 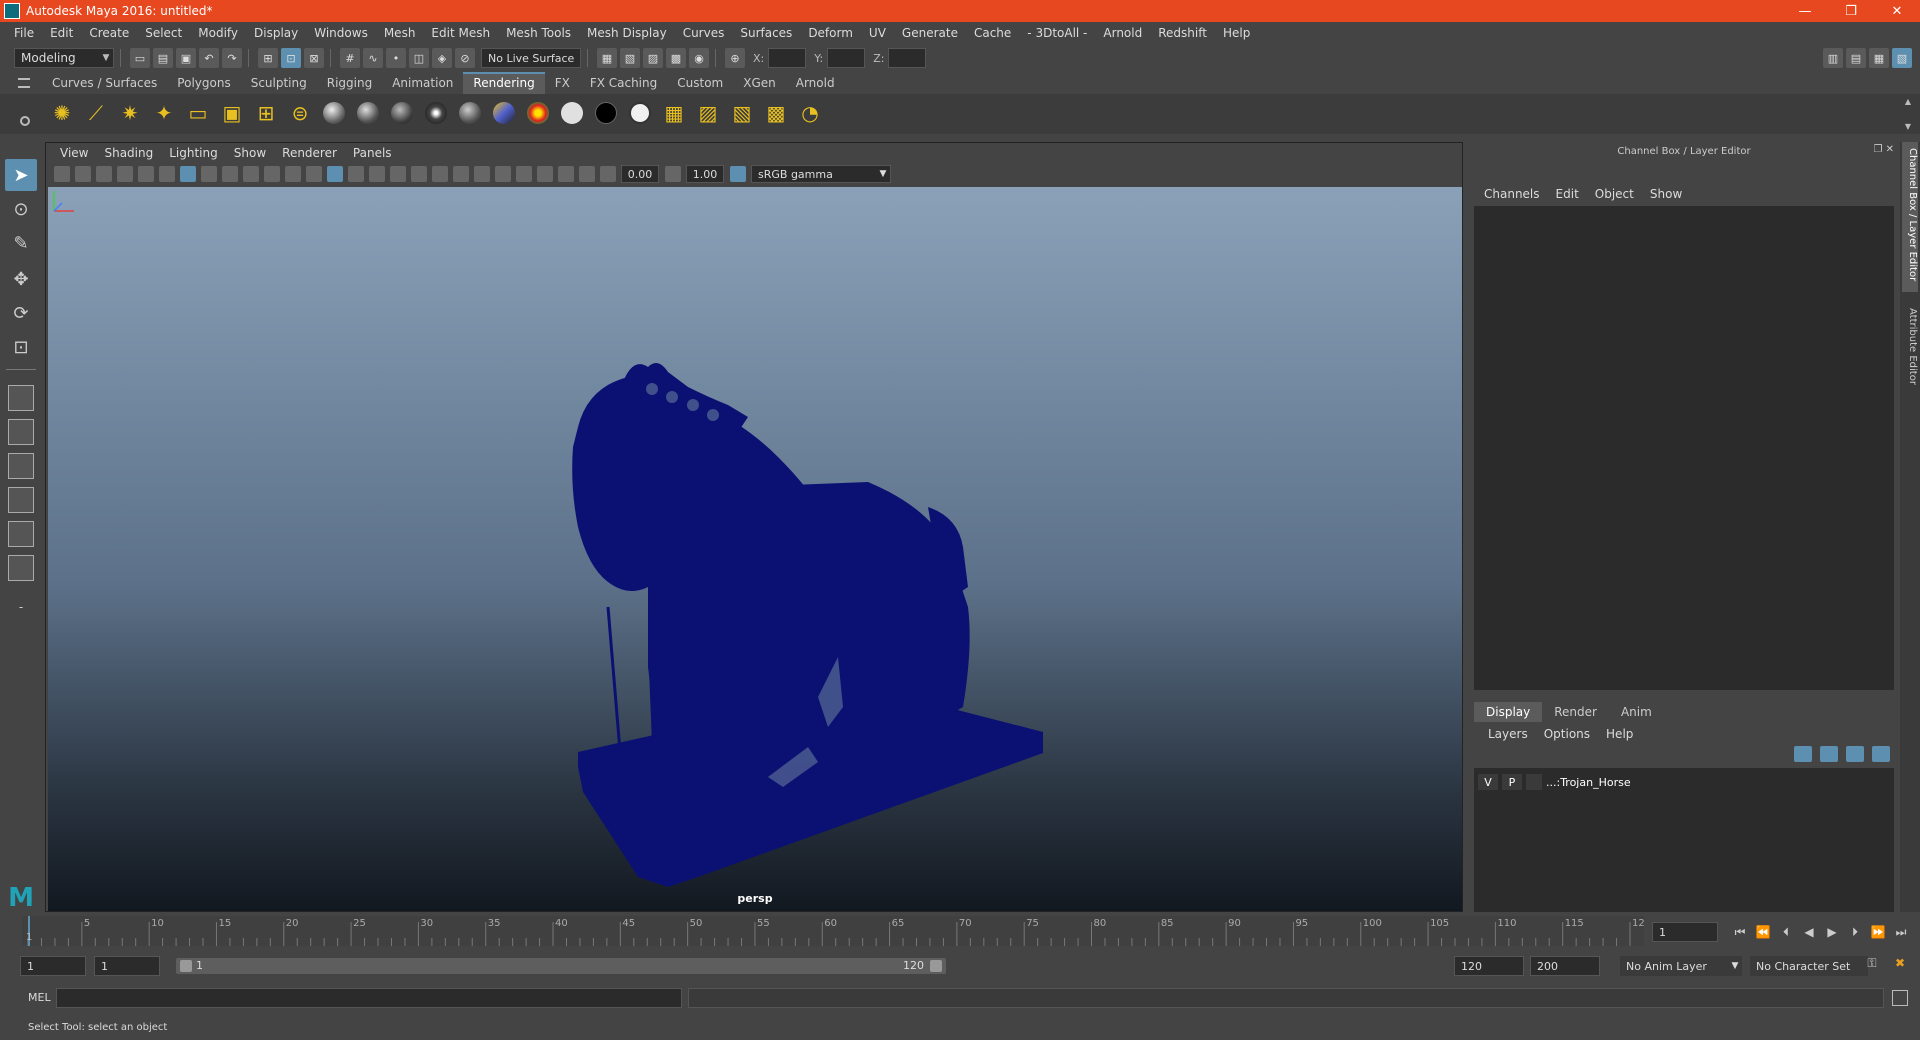 What do you see at coordinates (1879, 58) in the screenshot?
I see `attribute-toggle-icon: ▦` at bounding box center [1879, 58].